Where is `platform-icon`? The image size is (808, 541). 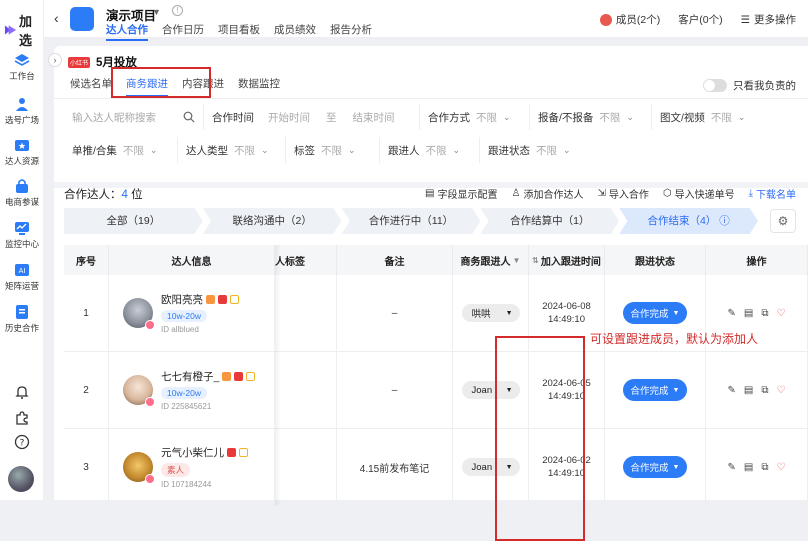
platform-icon is located at coordinates (222, 299).